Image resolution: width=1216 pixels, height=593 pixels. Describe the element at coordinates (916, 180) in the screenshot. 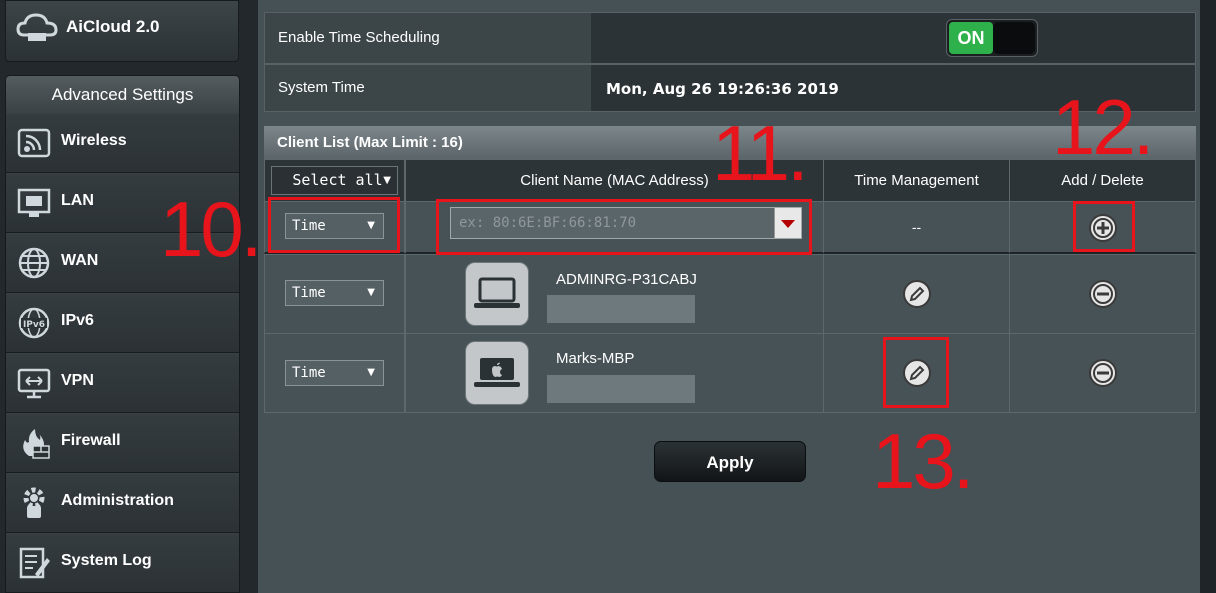

I see `column-header-time-management: Time Management` at that location.